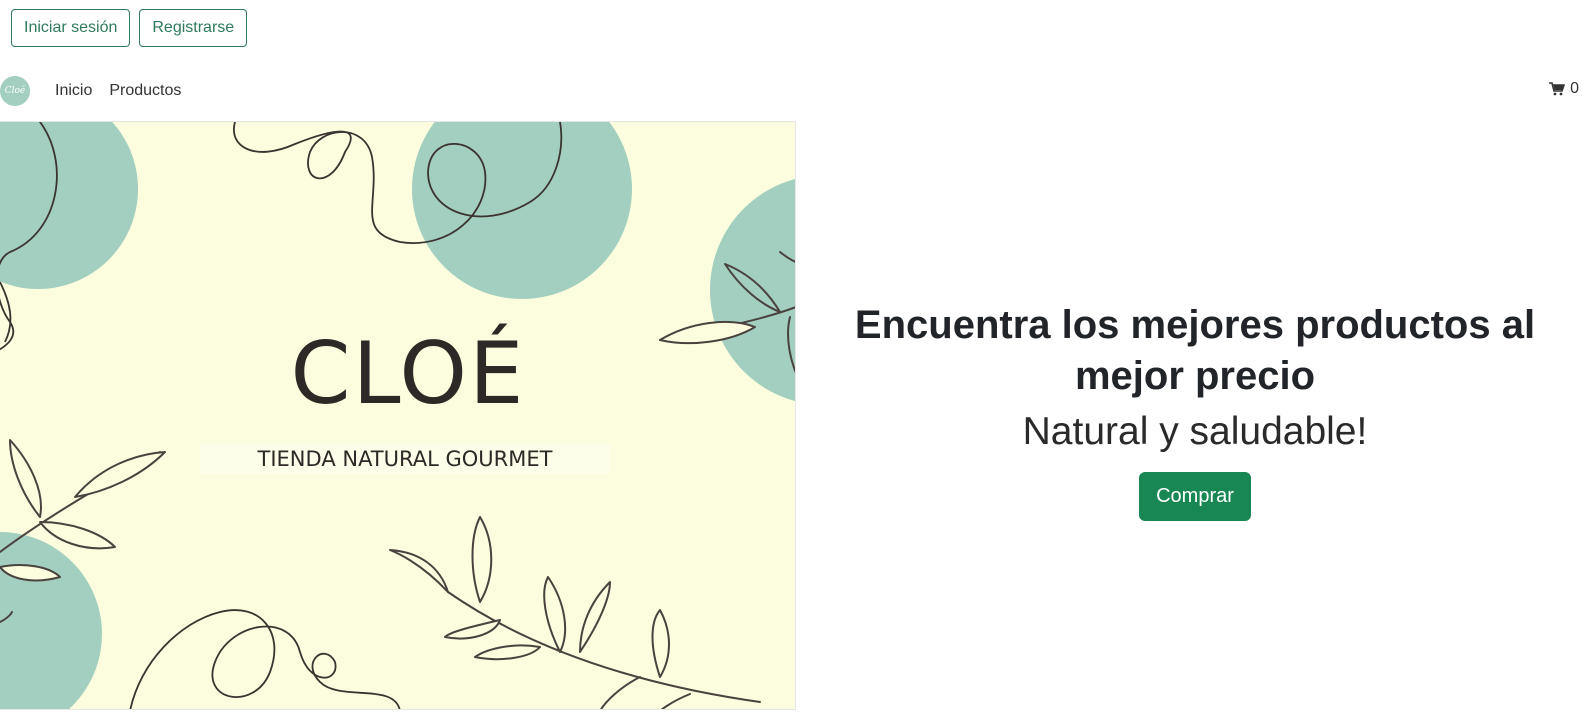 Image resolution: width=1594 pixels, height=713 pixels. What do you see at coordinates (1195, 431) in the screenshot?
I see `hero-subtitle: Natural y saludable!` at bounding box center [1195, 431].